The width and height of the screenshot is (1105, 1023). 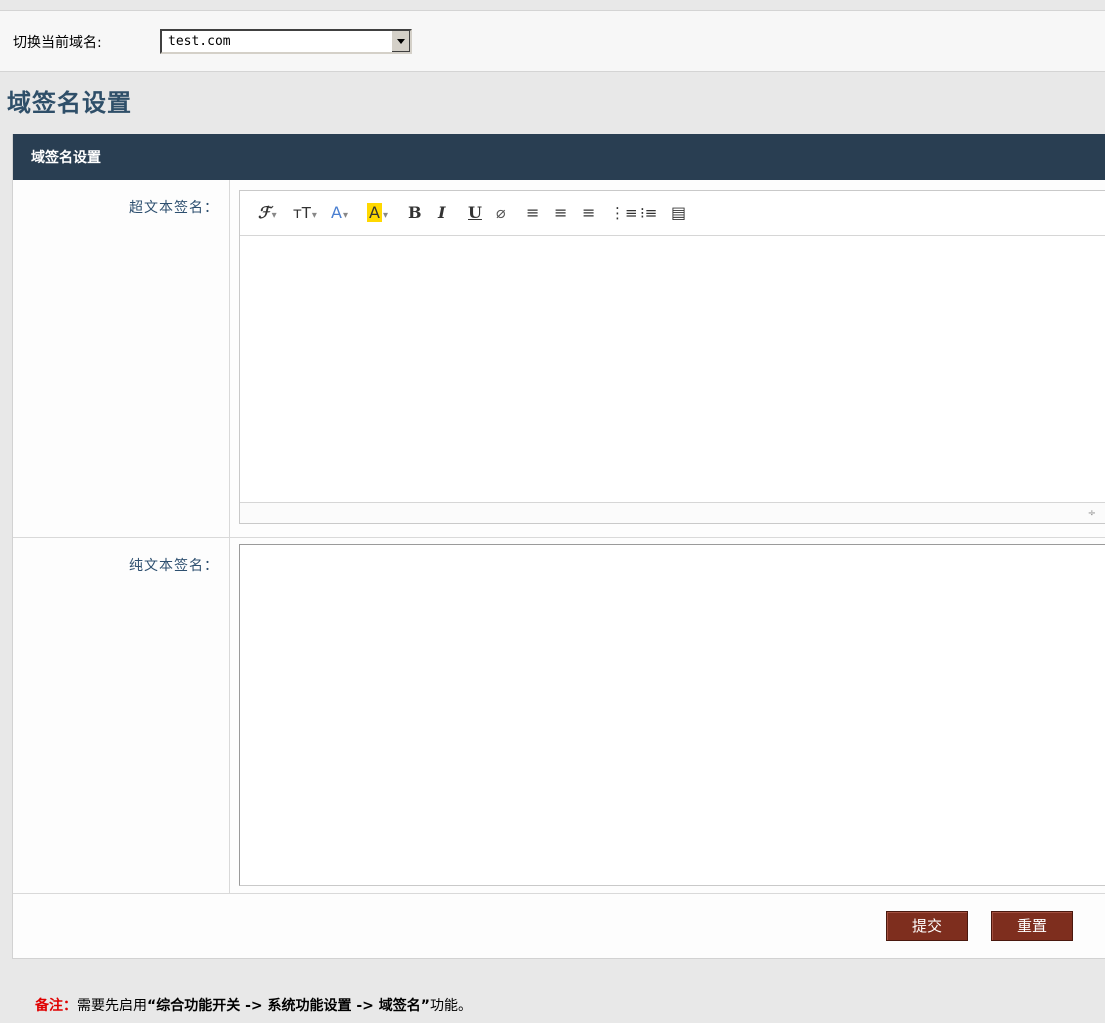 What do you see at coordinates (672, 512) in the screenshot?
I see `editor-resize-bar: ÷` at bounding box center [672, 512].